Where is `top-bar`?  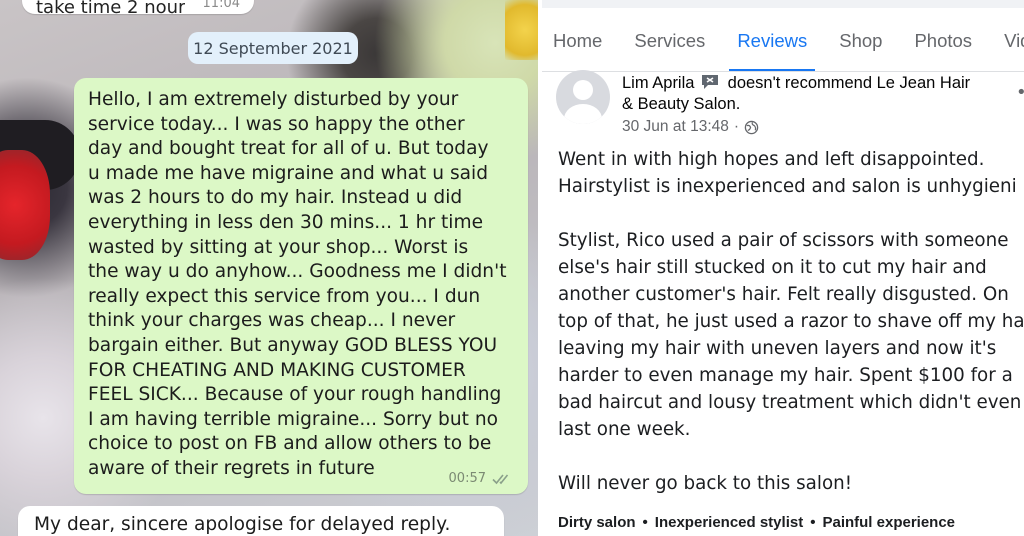 top-bar is located at coordinates (783, 4).